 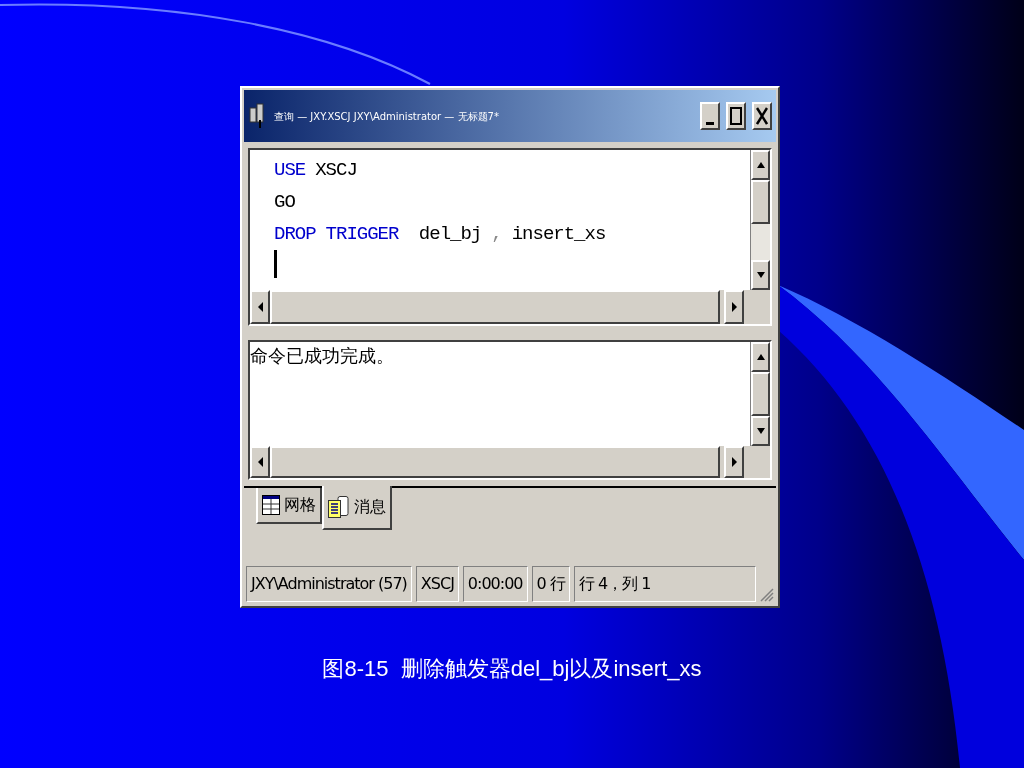 What do you see at coordinates (275, 264) in the screenshot?
I see `text-cursor` at bounding box center [275, 264].